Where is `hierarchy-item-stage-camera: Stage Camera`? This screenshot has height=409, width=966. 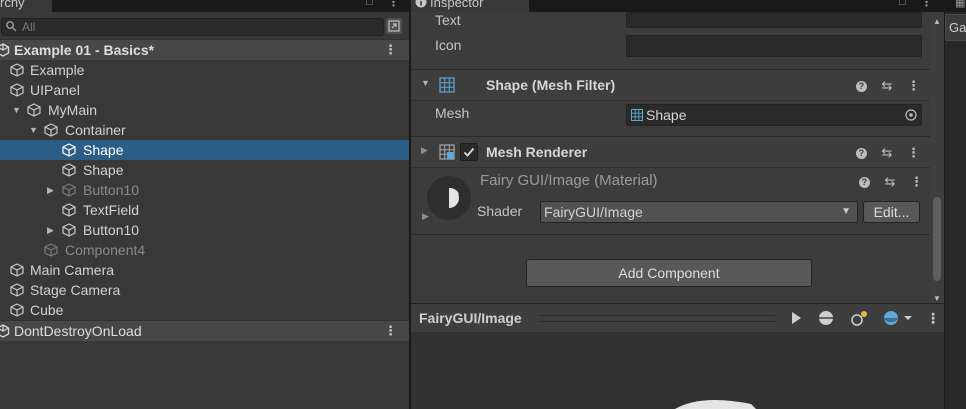
hierarchy-item-stage-camera: Stage Camera is located at coordinates (204, 290).